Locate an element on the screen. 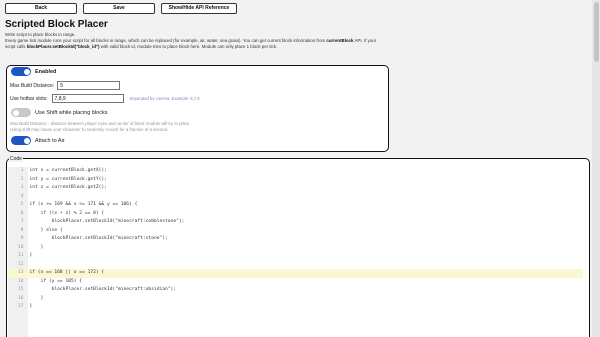  line-number: 16 is located at coordinates (20, 298).